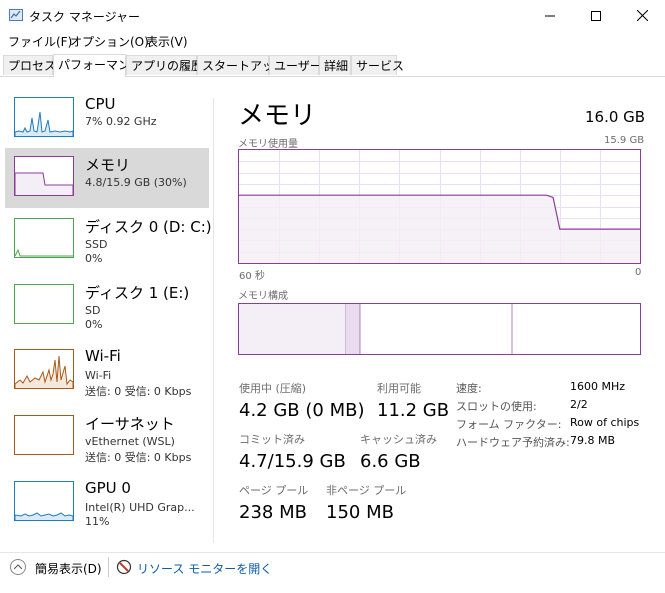 Image resolution: width=665 pixels, height=593 pixels. Describe the element at coordinates (263, 296) in the screenshot. I see `composition-graph-label: メモリ構成` at that location.